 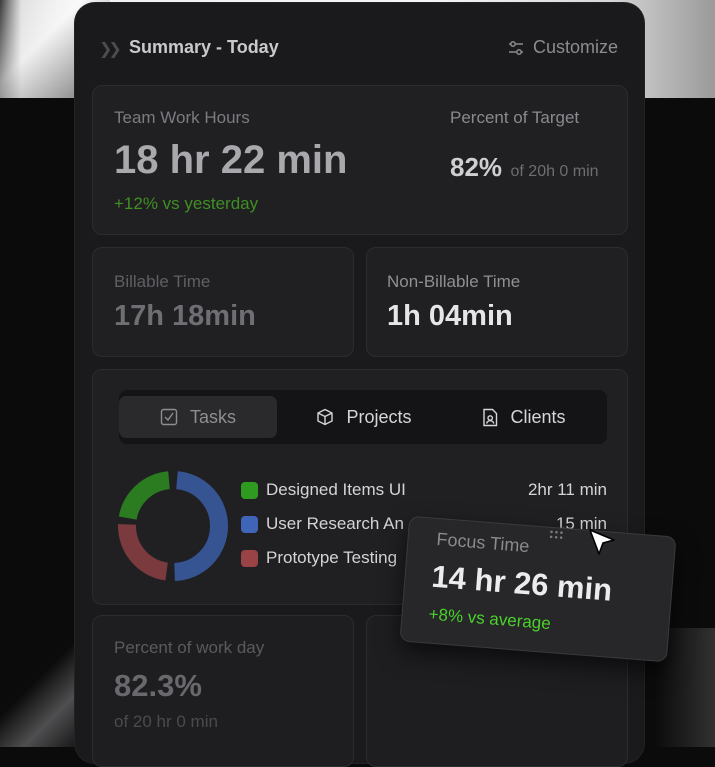 I want to click on tab-projects-label: Projects, so click(x=379, y=416).